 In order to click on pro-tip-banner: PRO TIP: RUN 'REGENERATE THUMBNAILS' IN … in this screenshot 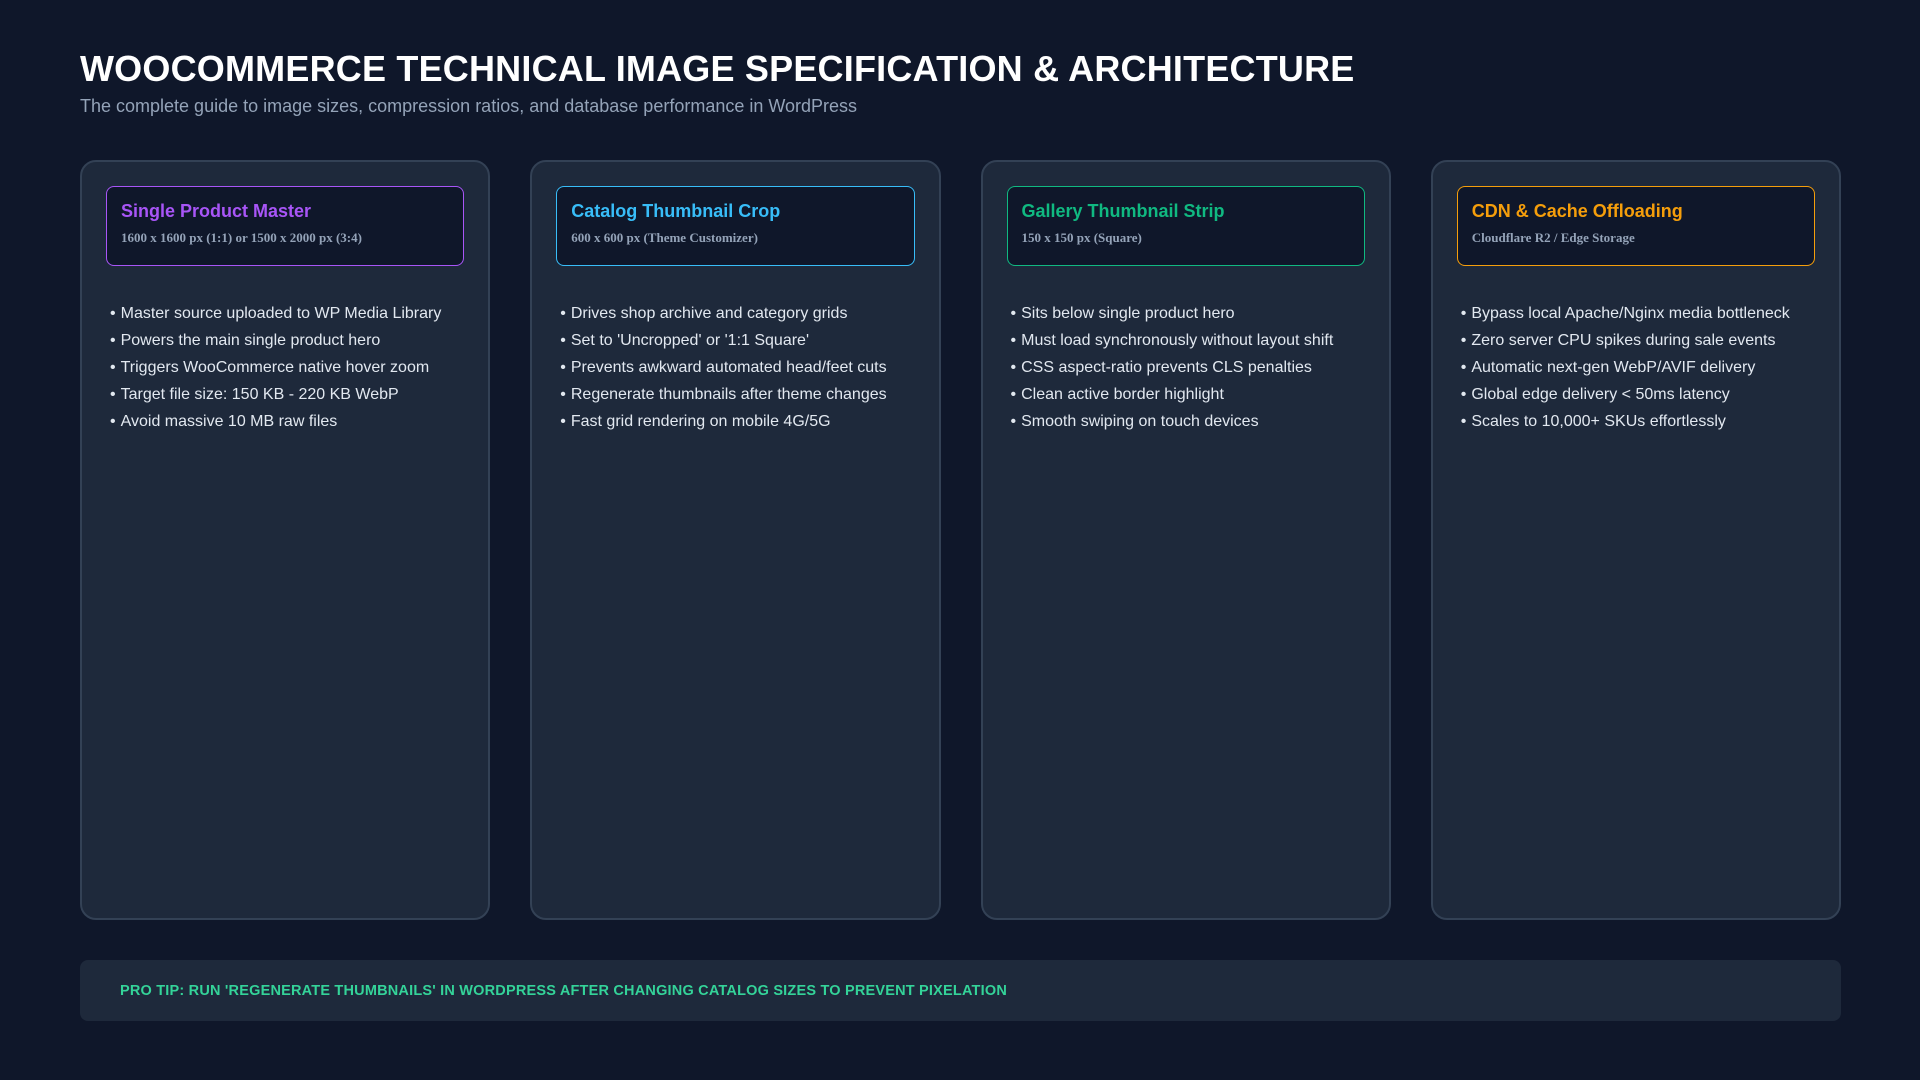, I will do `click(960, 990)`.